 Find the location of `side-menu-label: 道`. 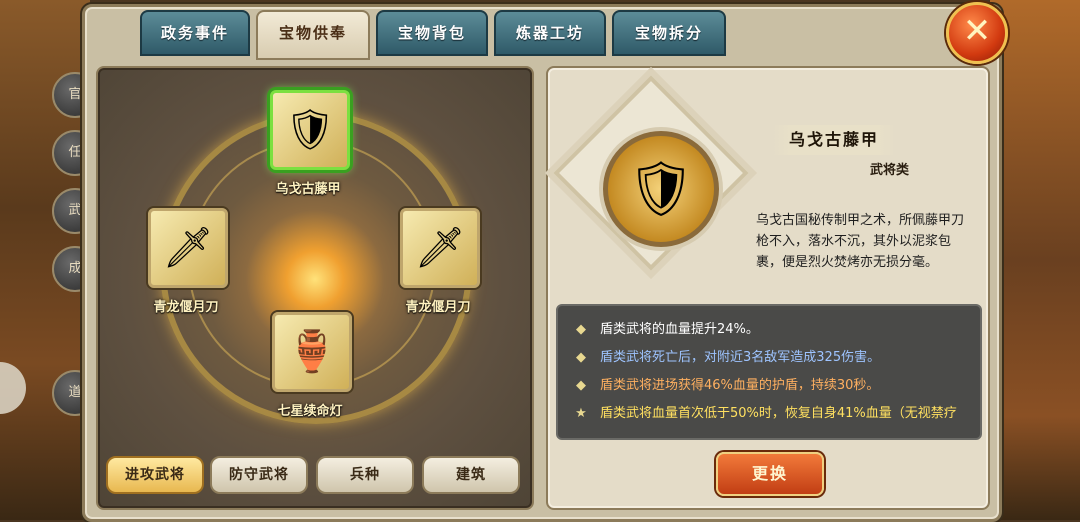

side-menu-label: 道 is located at coordinates (75, 392).